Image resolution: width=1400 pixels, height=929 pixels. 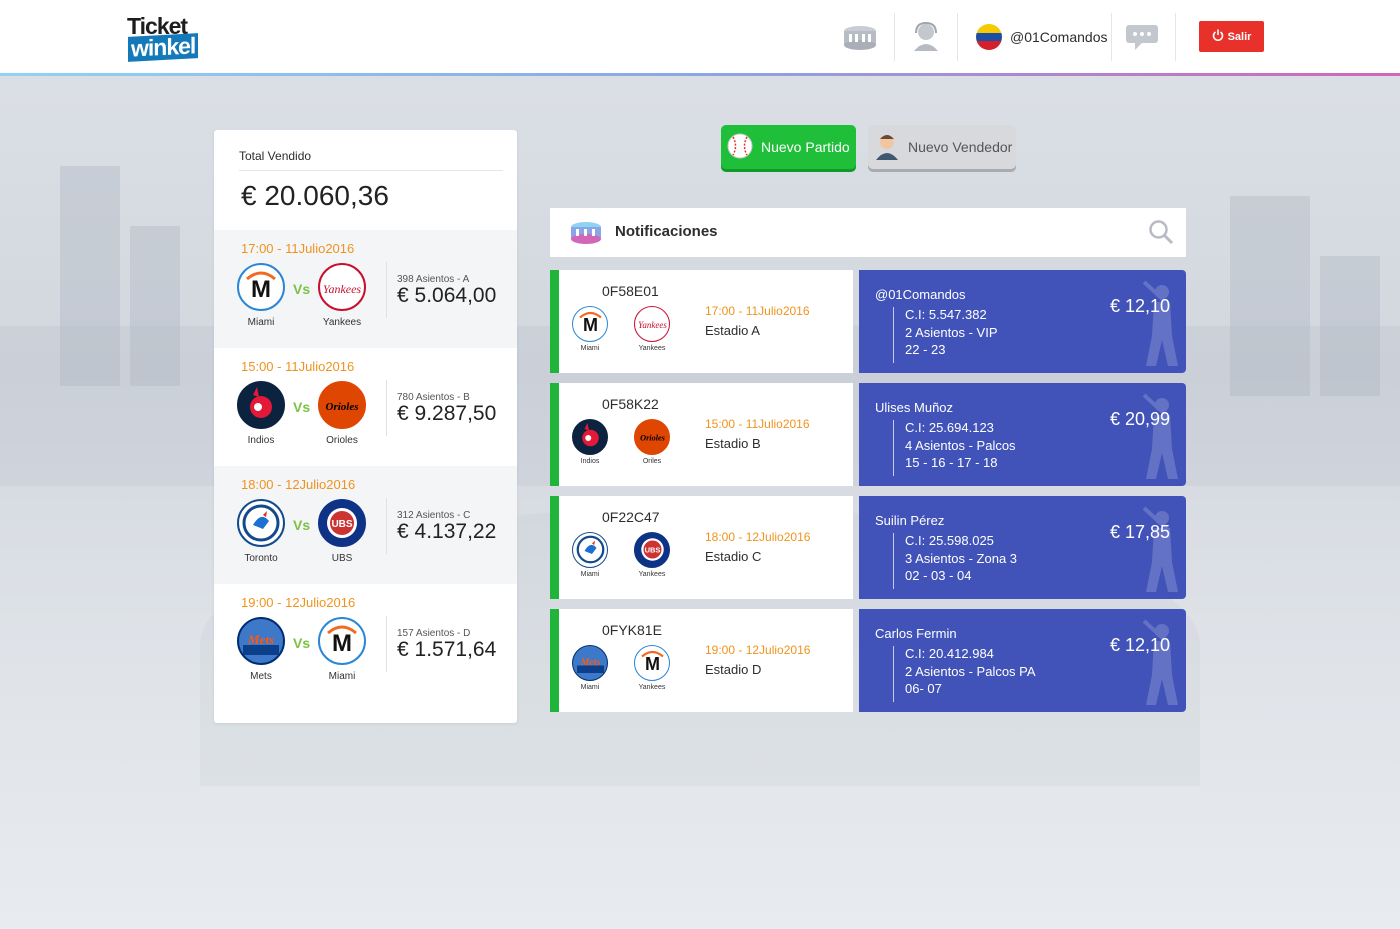 What do you see at coordinates (732, 330) in the screenshot?
I see `stadium-name: Estadio A` at bounding box center [732, 330].